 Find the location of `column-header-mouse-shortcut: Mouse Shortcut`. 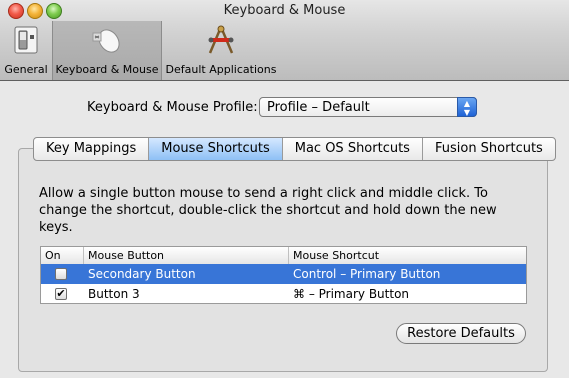

column-header-mouse-shortcut: Mouse Shortcut is located at coordinates (407, 255).